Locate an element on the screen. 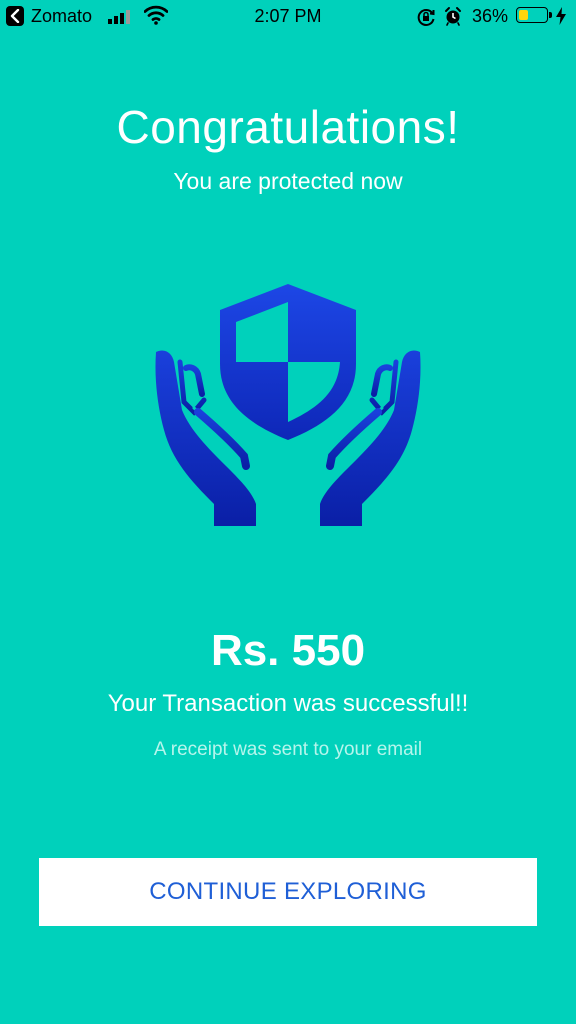 The width and height of the screenshot is (576, 1024). shield-icon is located at coordinates (288, 362).